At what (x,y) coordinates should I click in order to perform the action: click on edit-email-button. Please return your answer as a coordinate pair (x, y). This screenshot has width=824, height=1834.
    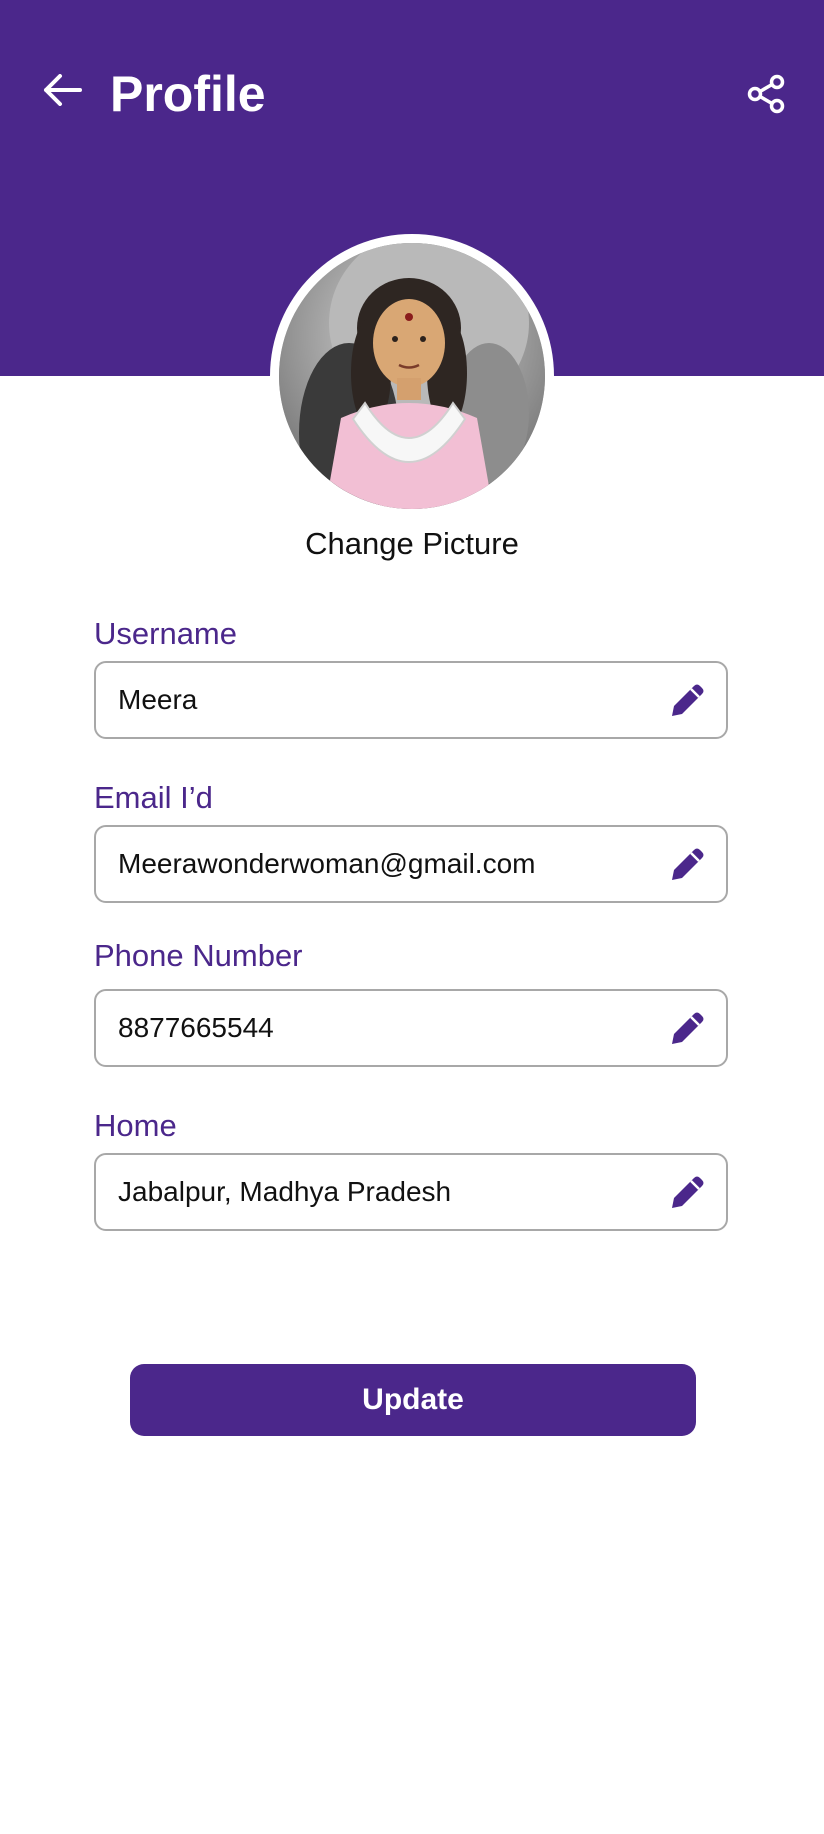
    Looking at the image, I should click on (688, 864).